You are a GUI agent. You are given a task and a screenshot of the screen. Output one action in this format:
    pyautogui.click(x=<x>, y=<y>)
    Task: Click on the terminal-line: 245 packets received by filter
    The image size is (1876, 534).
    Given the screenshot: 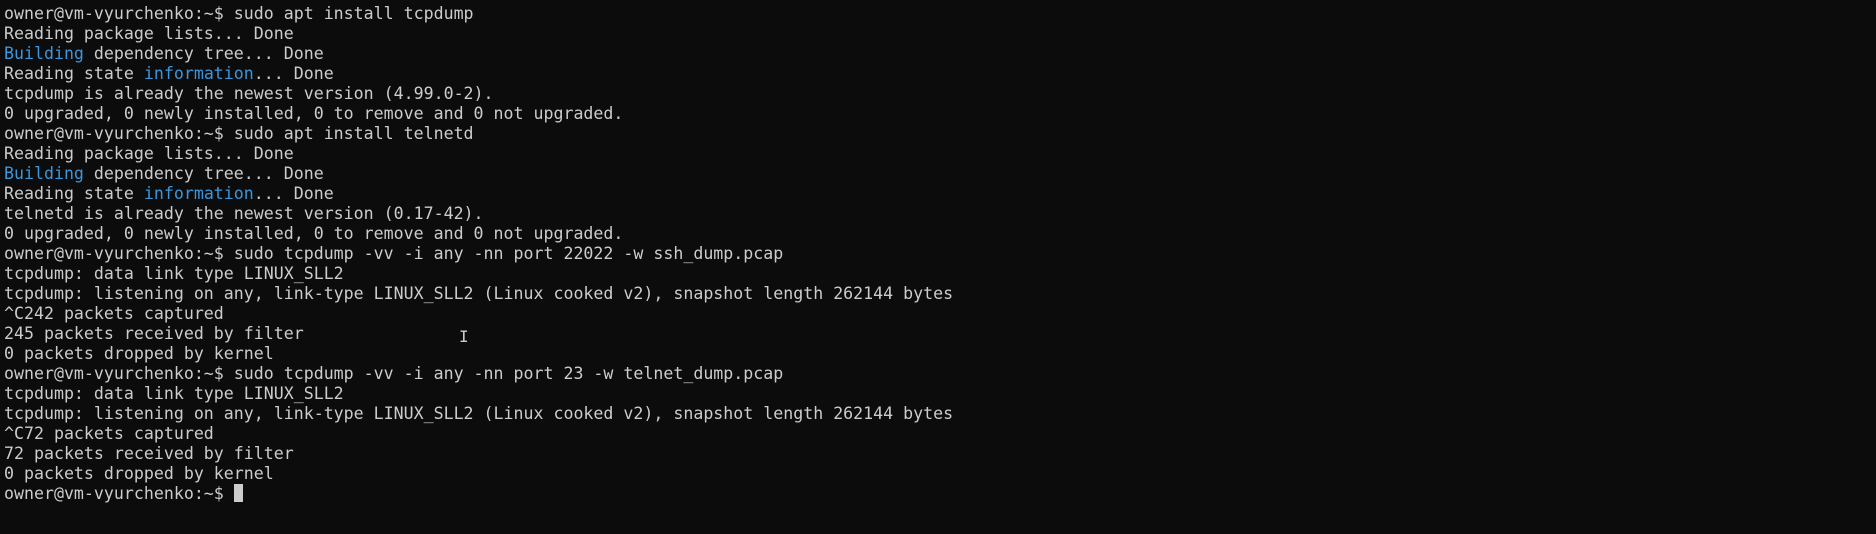 What is the action you would take?
    pyautogui.click(x=940, y=334)
    